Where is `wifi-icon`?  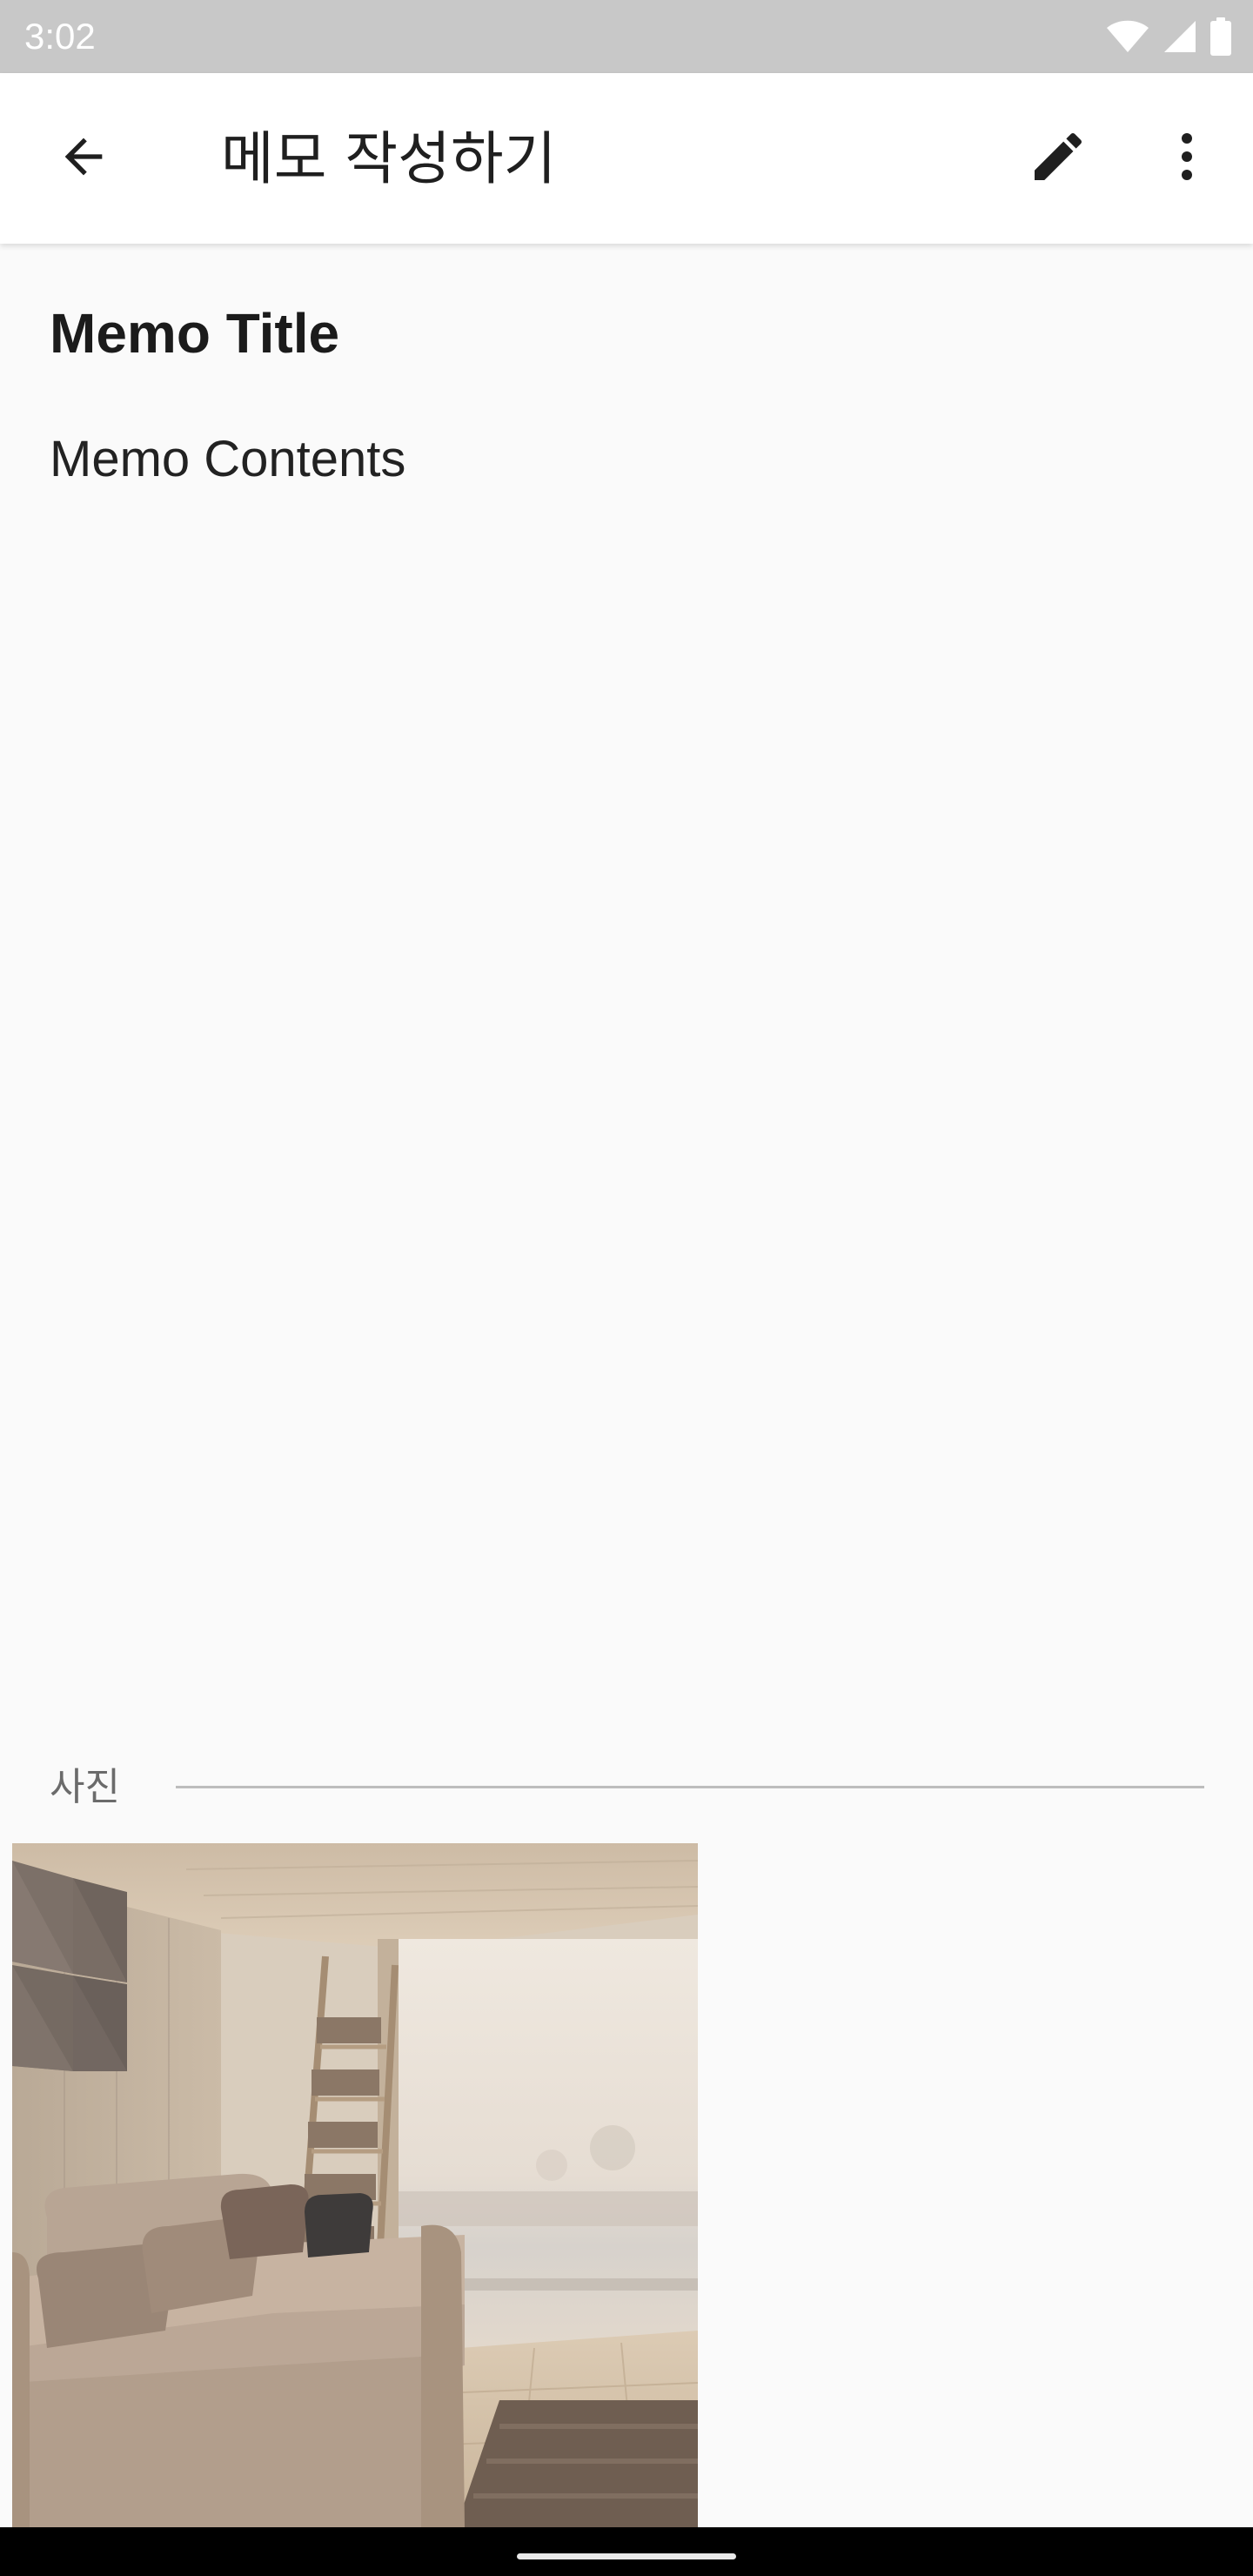 wifi-icon is located at coordinates (1127, 37).